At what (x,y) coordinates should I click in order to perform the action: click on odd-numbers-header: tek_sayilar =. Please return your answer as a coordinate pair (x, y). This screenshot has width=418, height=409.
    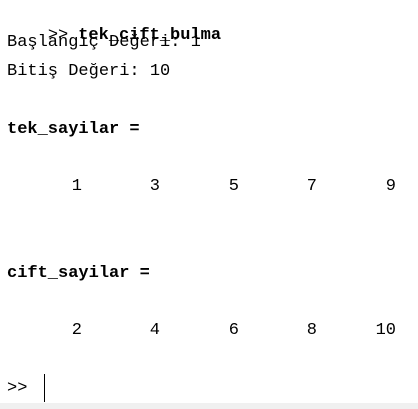
    Looking at the image, I should click on (73, 129).